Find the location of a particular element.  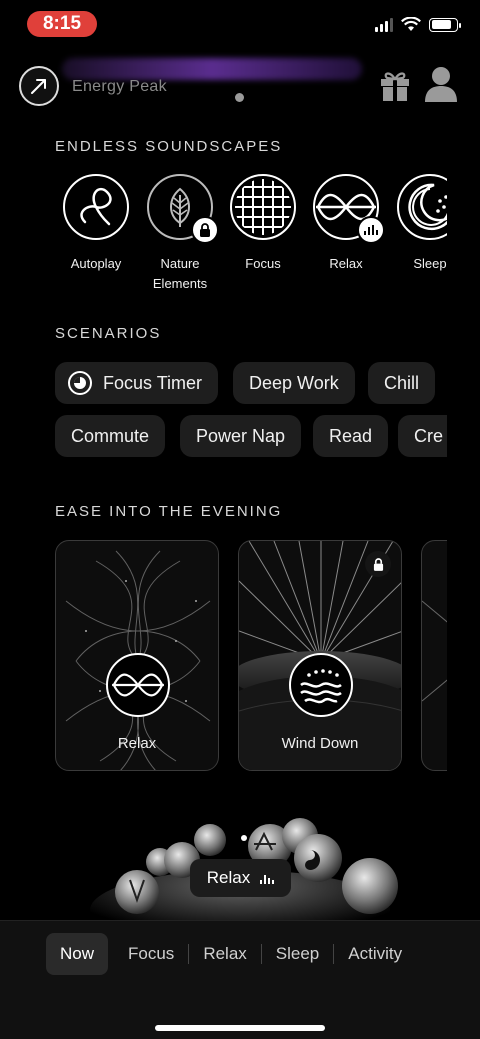

tab-relax: Relax is located at coordinates (224, 954).